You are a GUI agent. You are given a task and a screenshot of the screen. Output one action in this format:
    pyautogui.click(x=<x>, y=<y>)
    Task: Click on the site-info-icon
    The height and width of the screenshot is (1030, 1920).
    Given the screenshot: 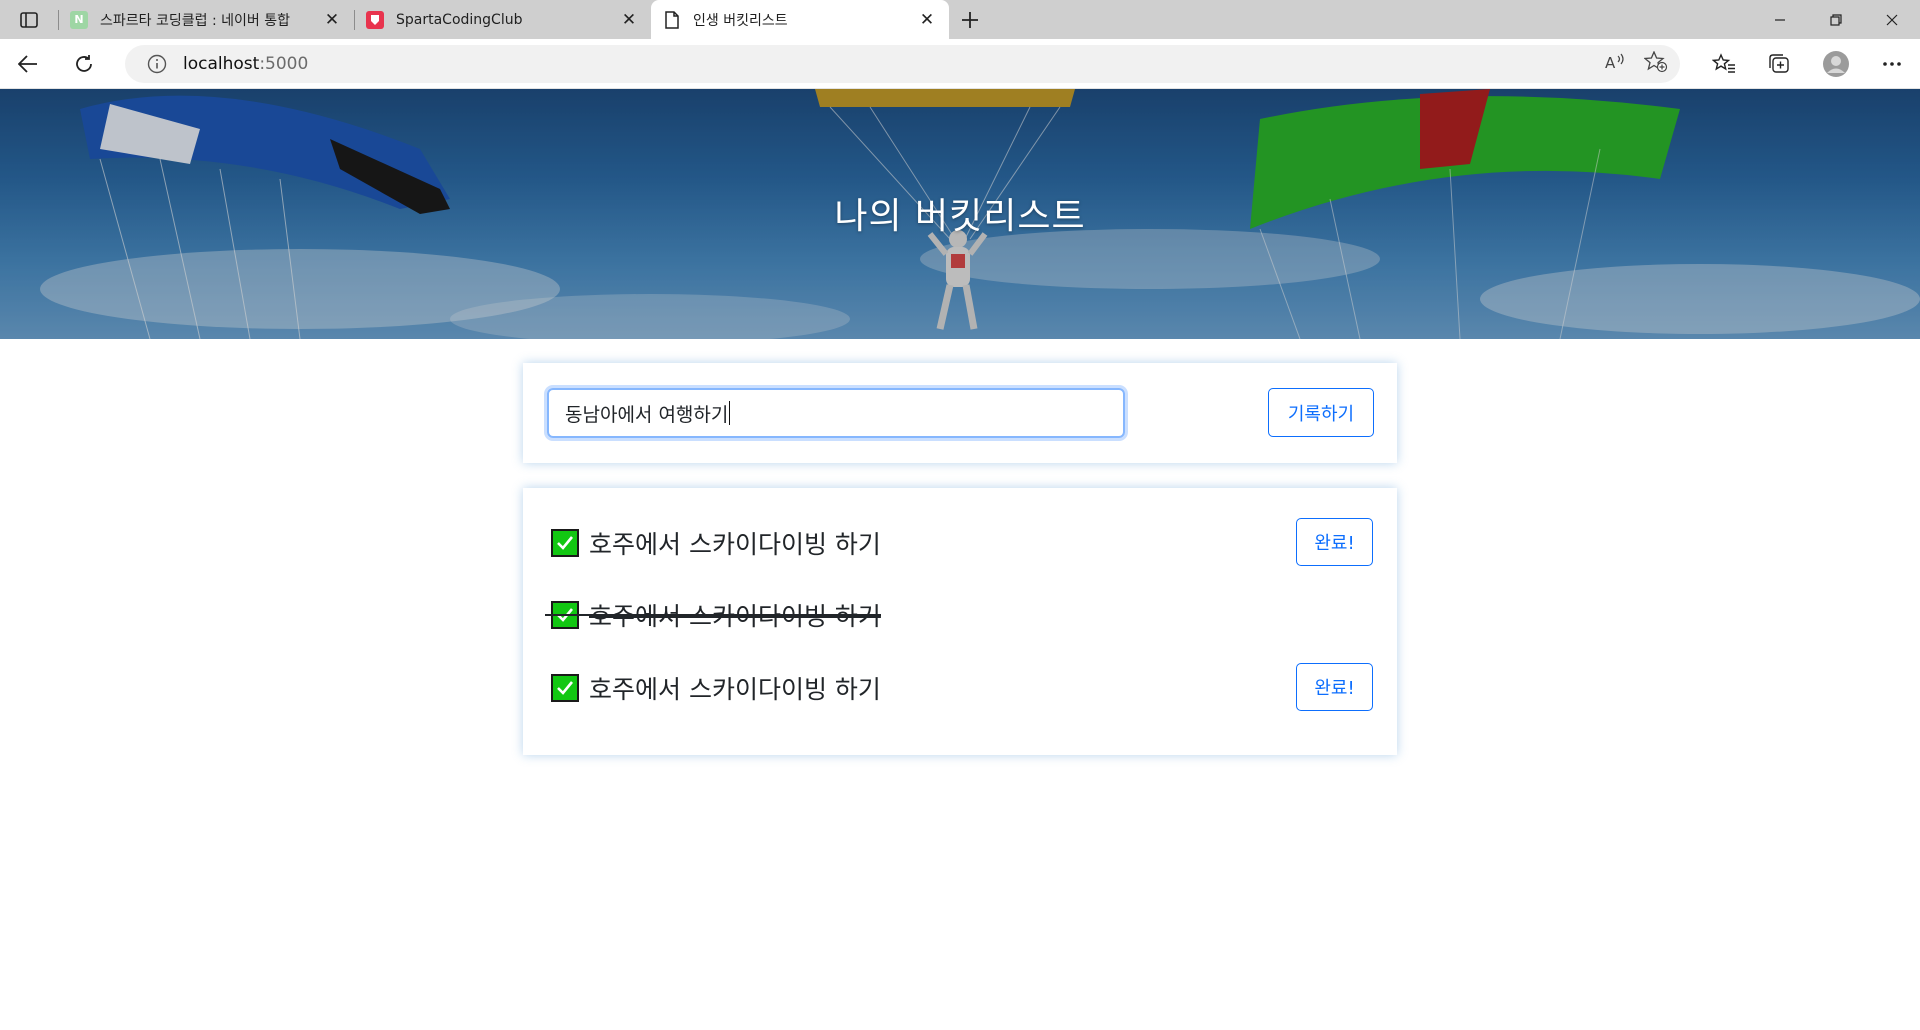 What is the action you would take?
    pyautogui.click(x=157, y=64)
    